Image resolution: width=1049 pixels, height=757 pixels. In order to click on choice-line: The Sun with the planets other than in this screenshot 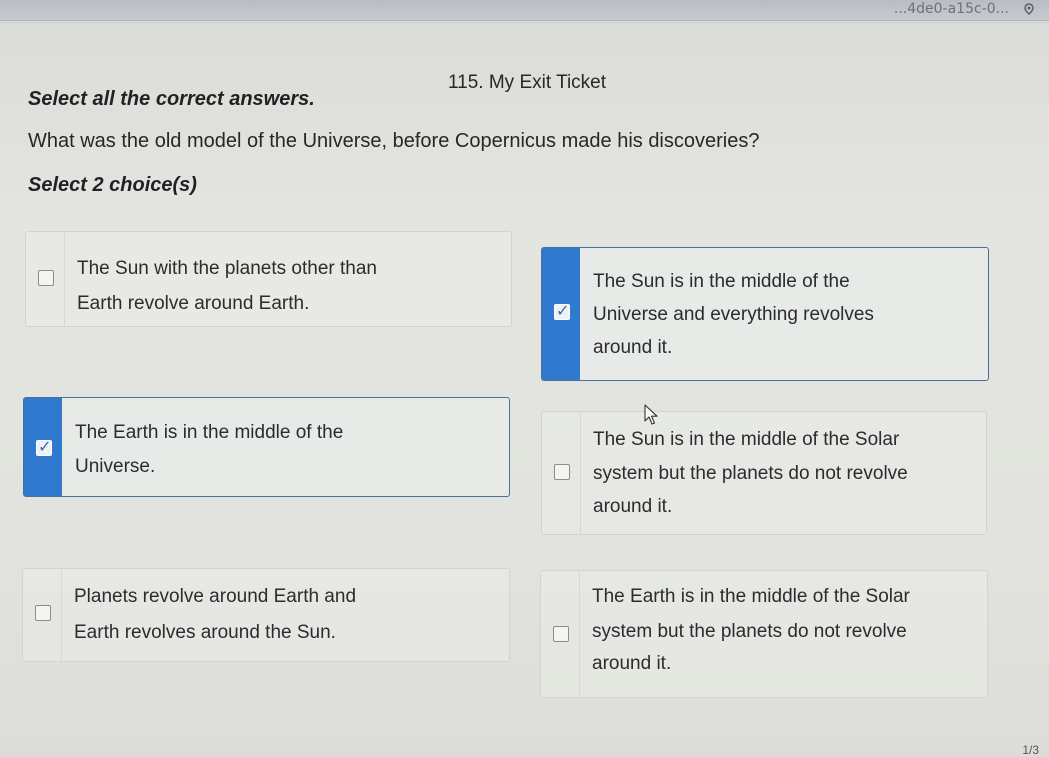, I will do `click(227, 268)`.